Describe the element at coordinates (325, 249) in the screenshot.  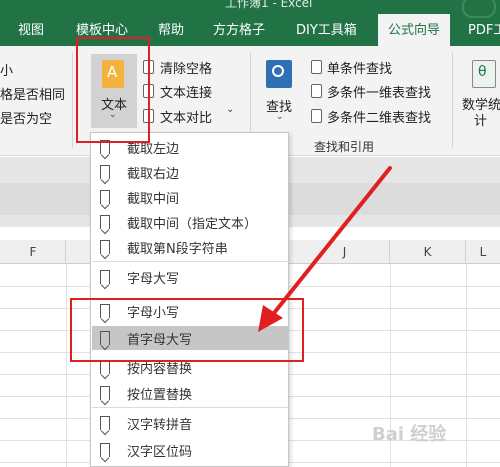
I see `annotation-arrow-icon` at that location.